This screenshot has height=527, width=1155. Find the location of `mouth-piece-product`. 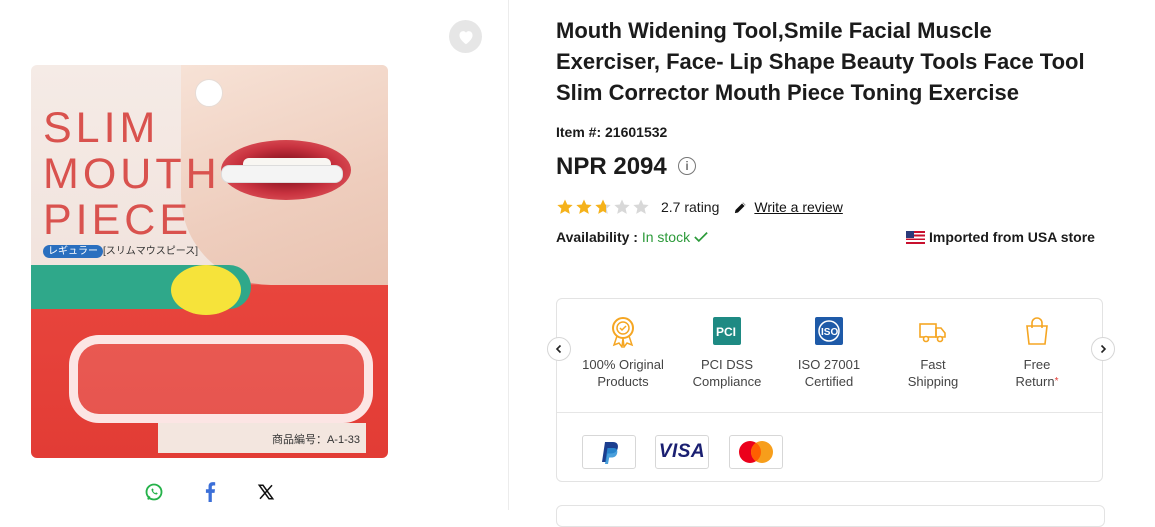

mouth-piece-product is located at coordinates (221, 379).